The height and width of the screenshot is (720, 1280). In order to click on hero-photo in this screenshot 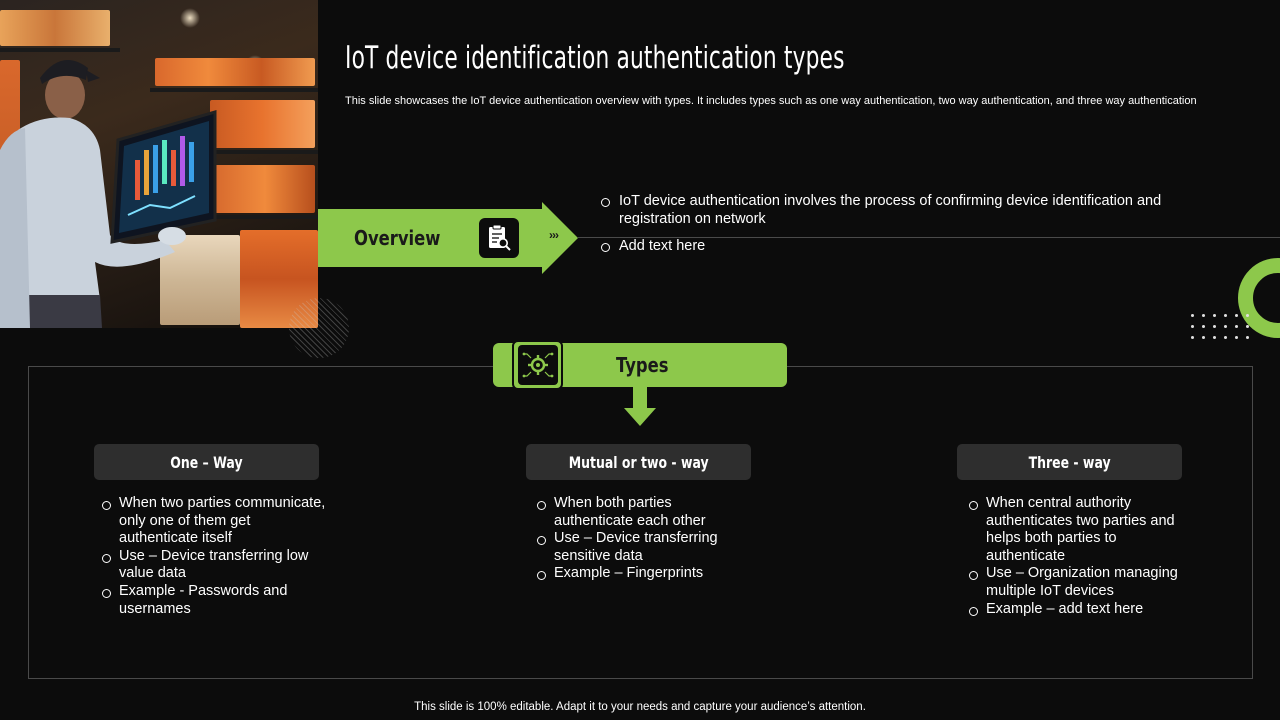, I will do `click(159, 164)`.